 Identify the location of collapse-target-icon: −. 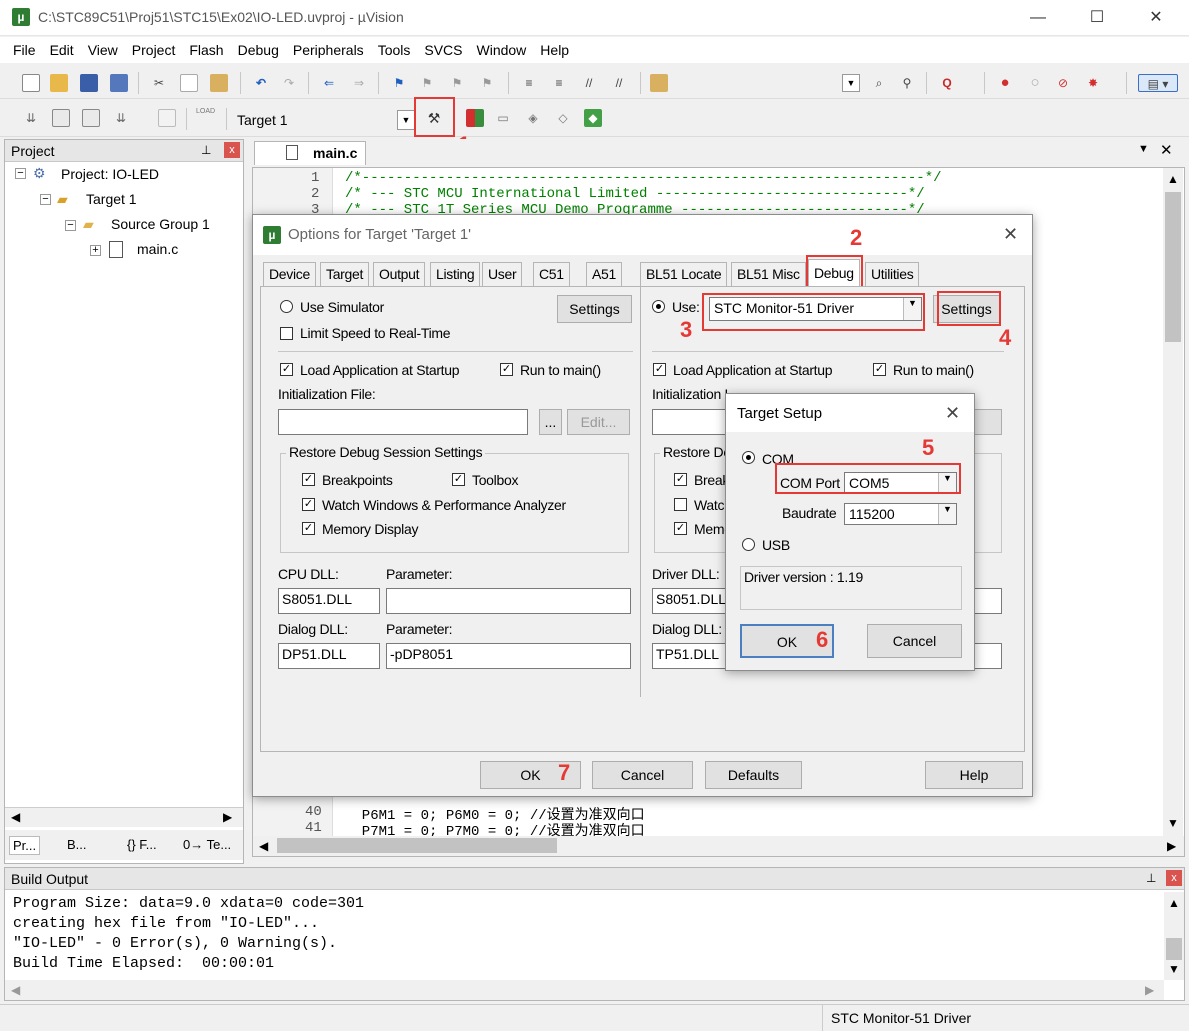
(45, 199).